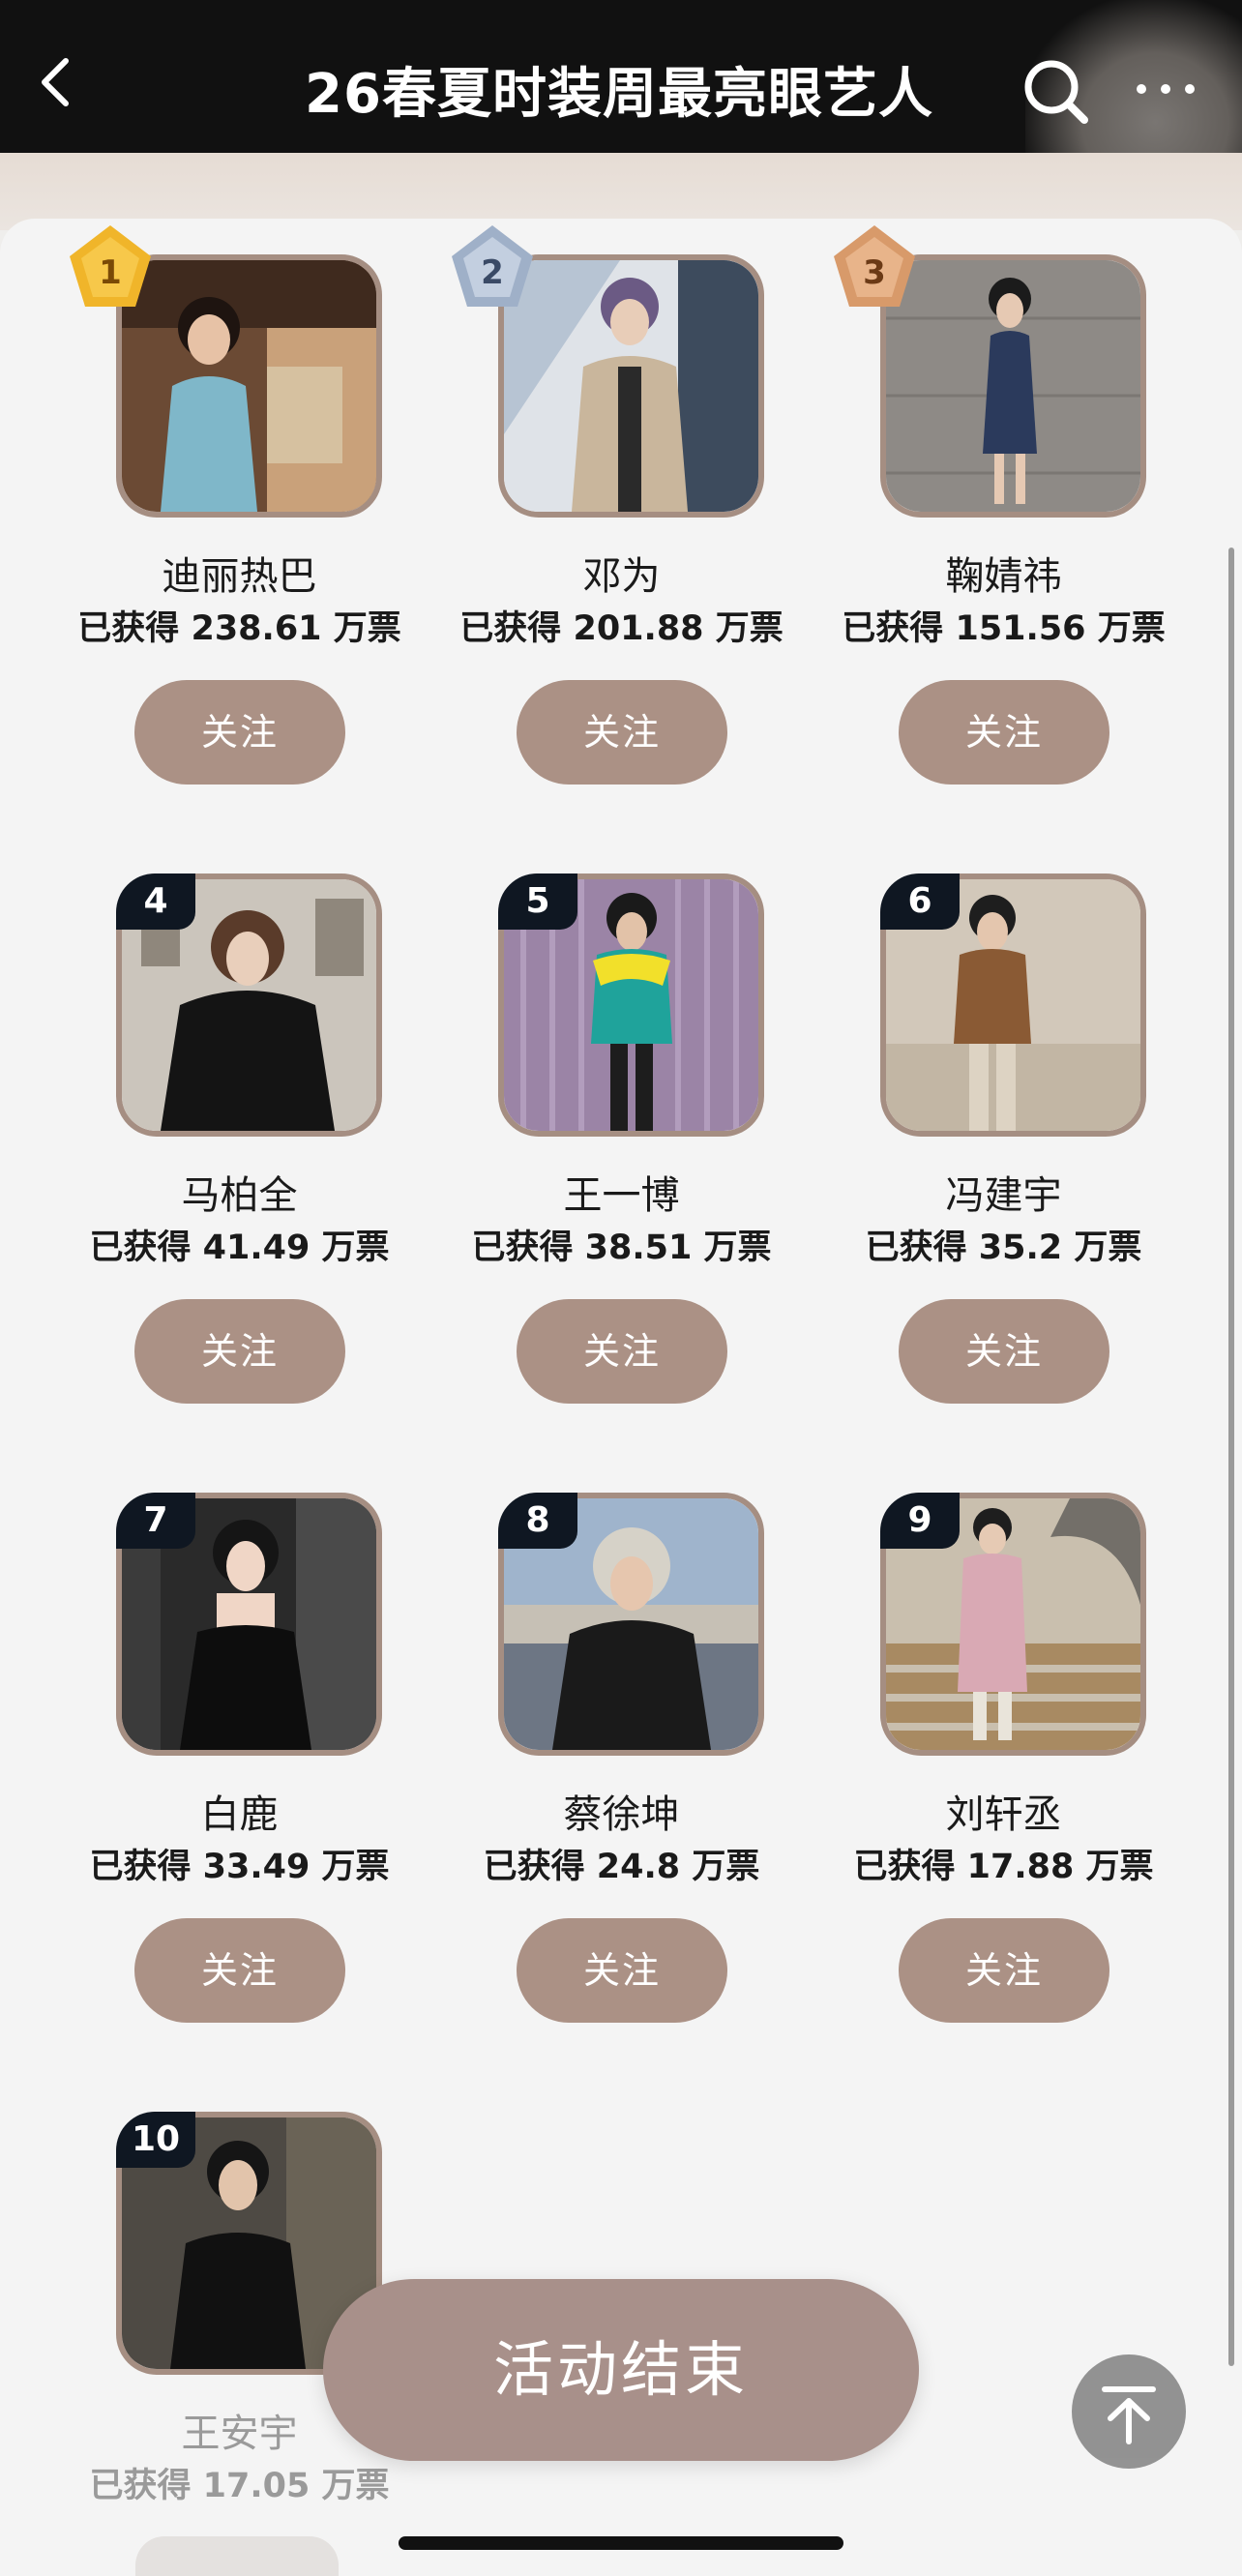  I want to click on vote-count: 已获得 238.61 万票, so click(239, 628).